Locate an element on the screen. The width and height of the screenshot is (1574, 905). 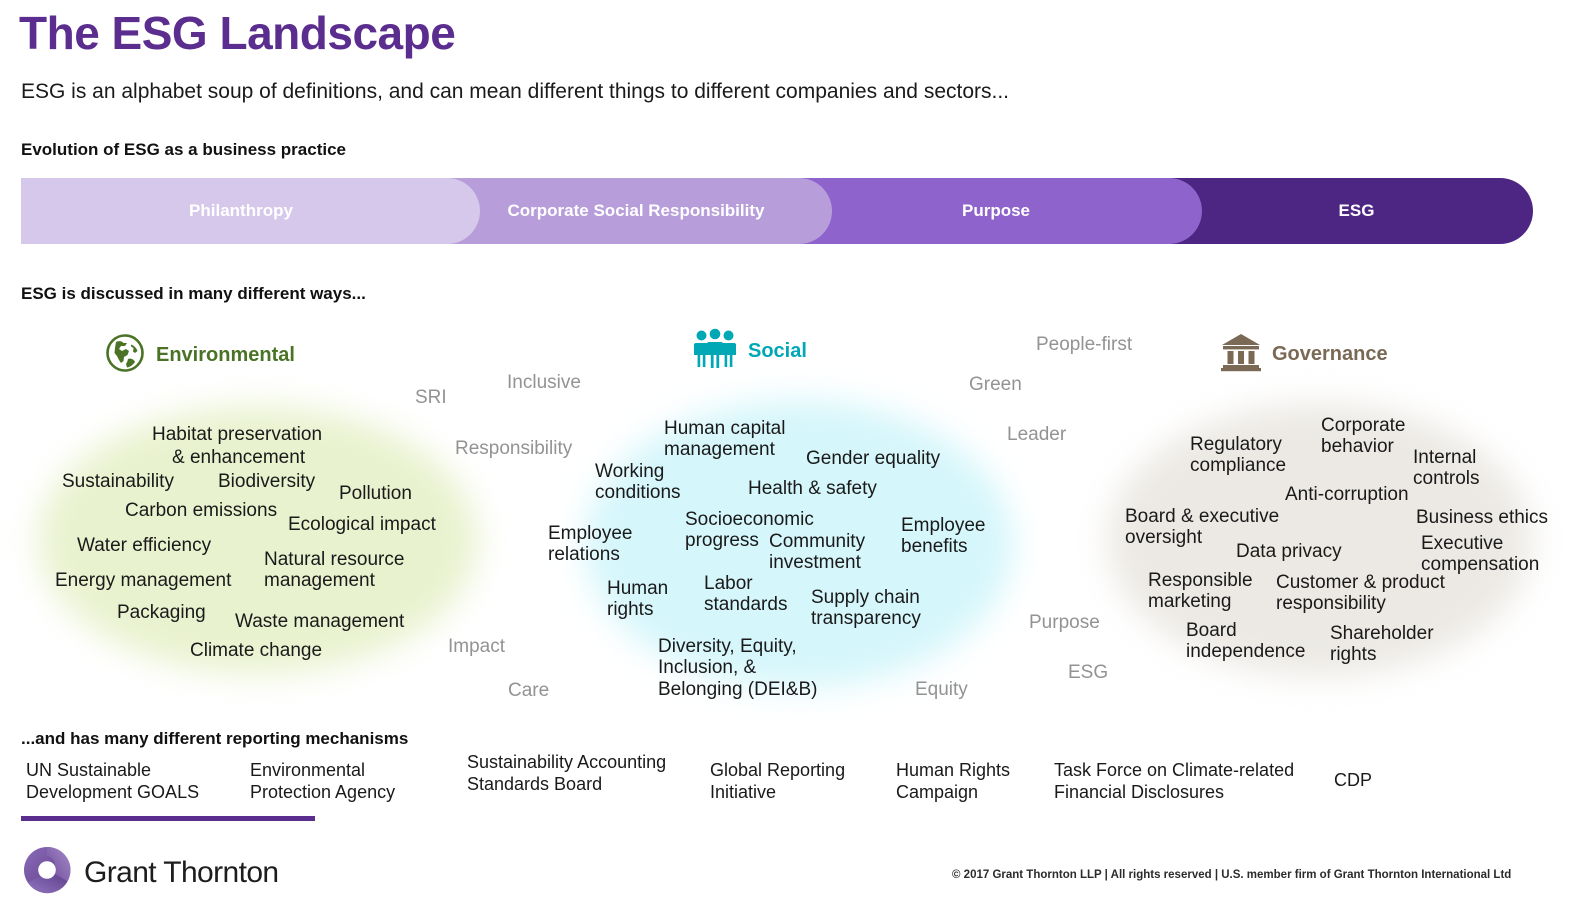
term-chip: Waste management is located at coordinates (320, 621).